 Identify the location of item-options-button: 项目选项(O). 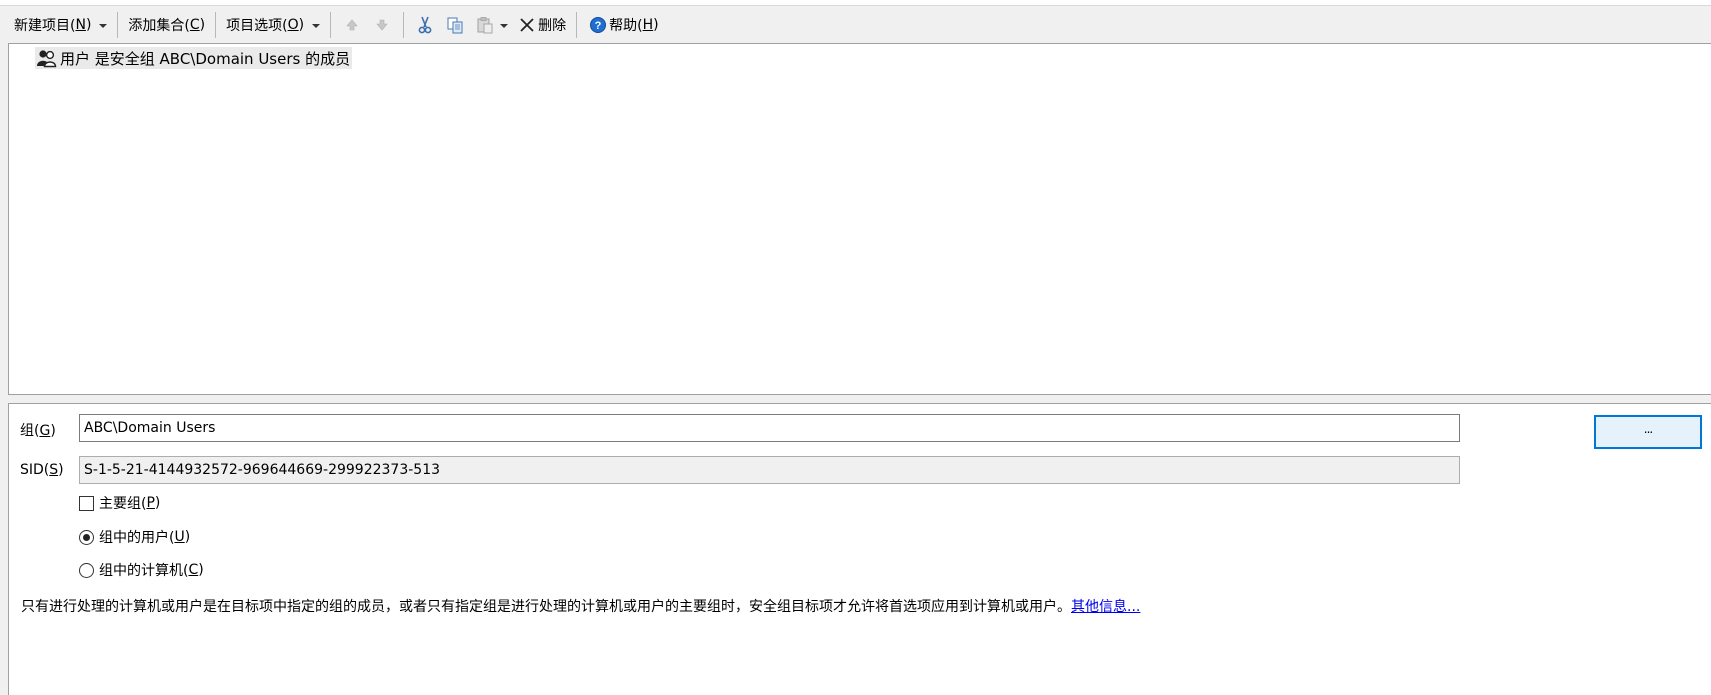
(273, 25).